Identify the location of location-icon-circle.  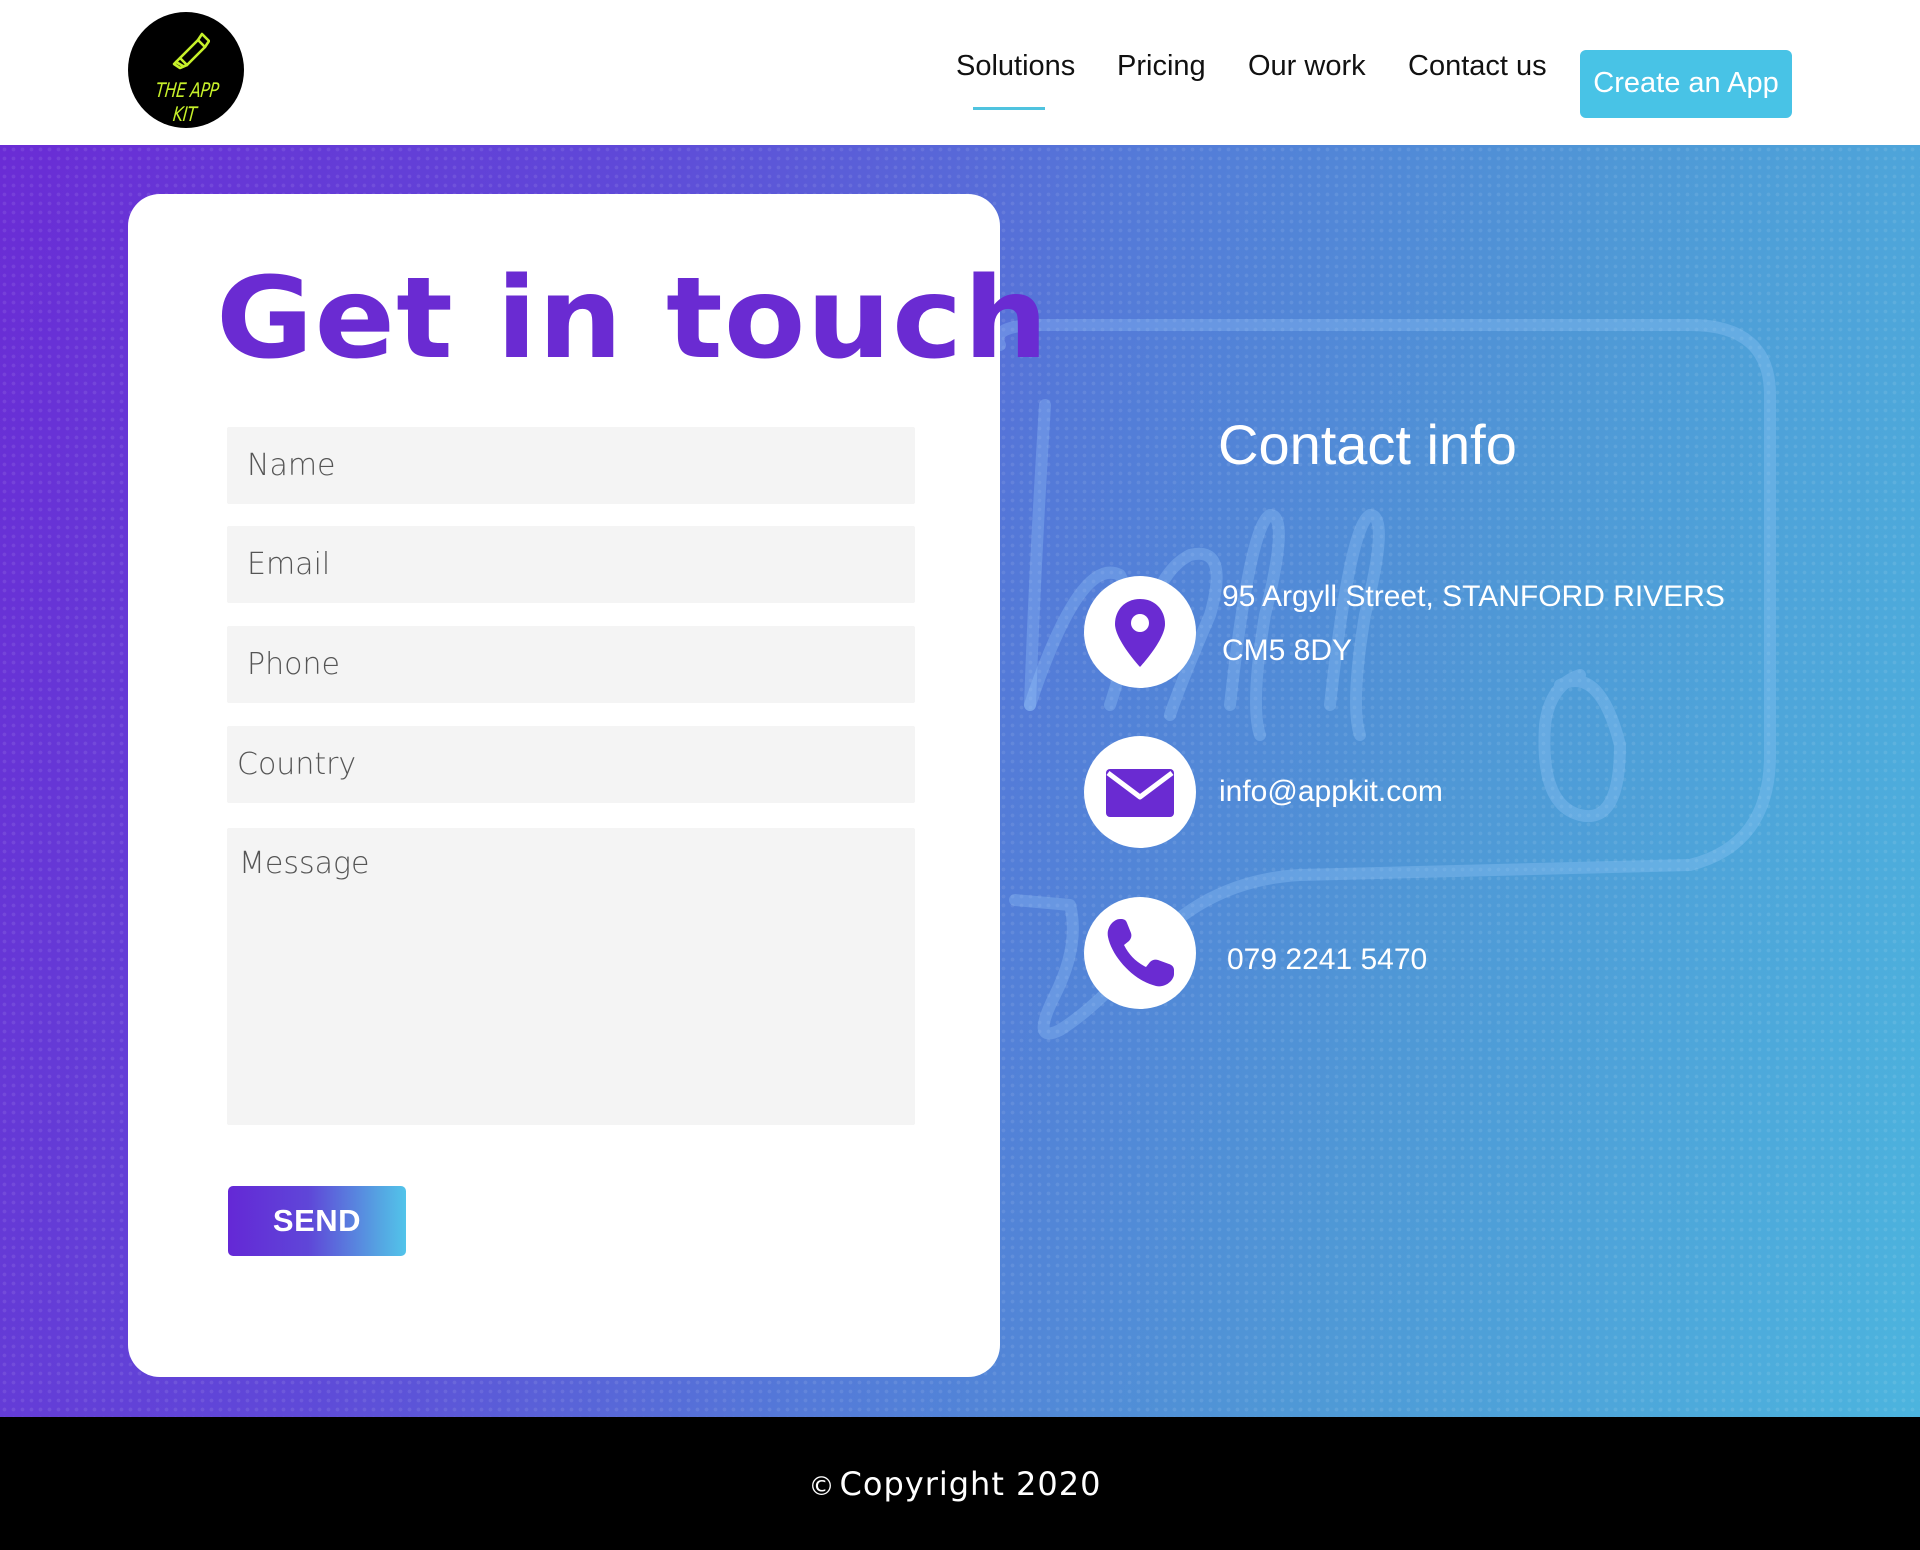
(1140, 632).